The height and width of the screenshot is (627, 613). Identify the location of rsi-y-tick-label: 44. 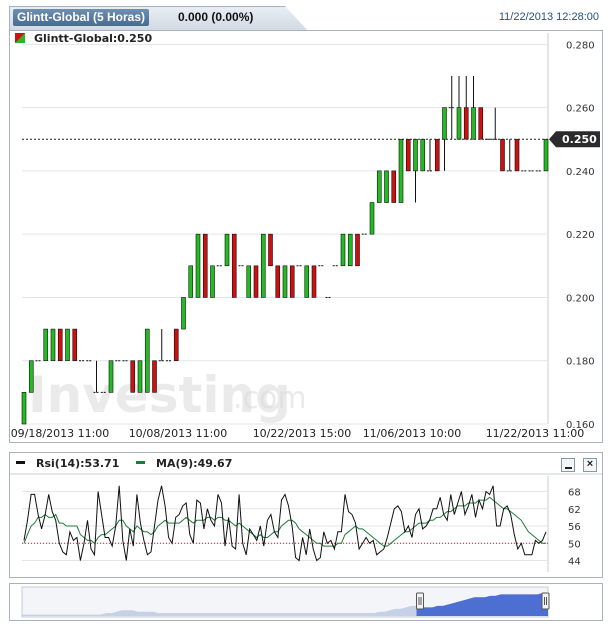
(574, 562).